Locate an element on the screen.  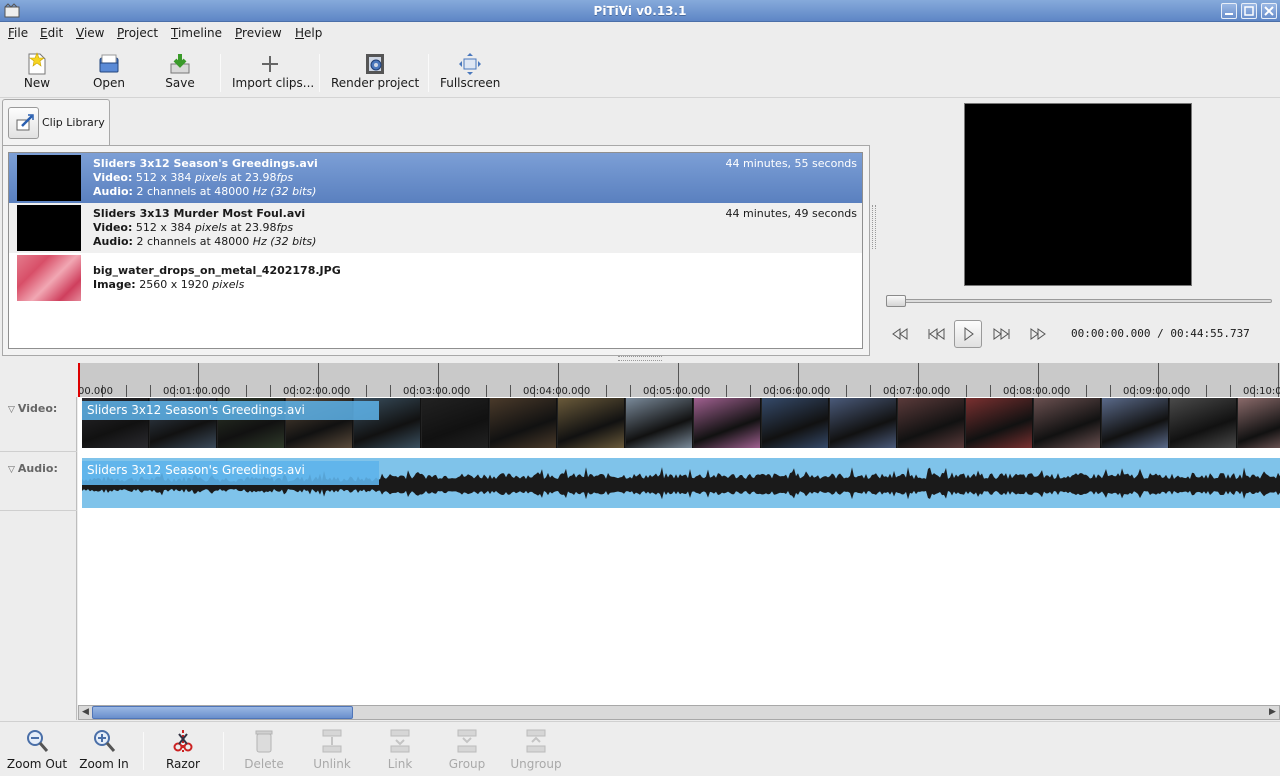
ruler-label: 00:06:00.000 is located at coordinates (797, 391).